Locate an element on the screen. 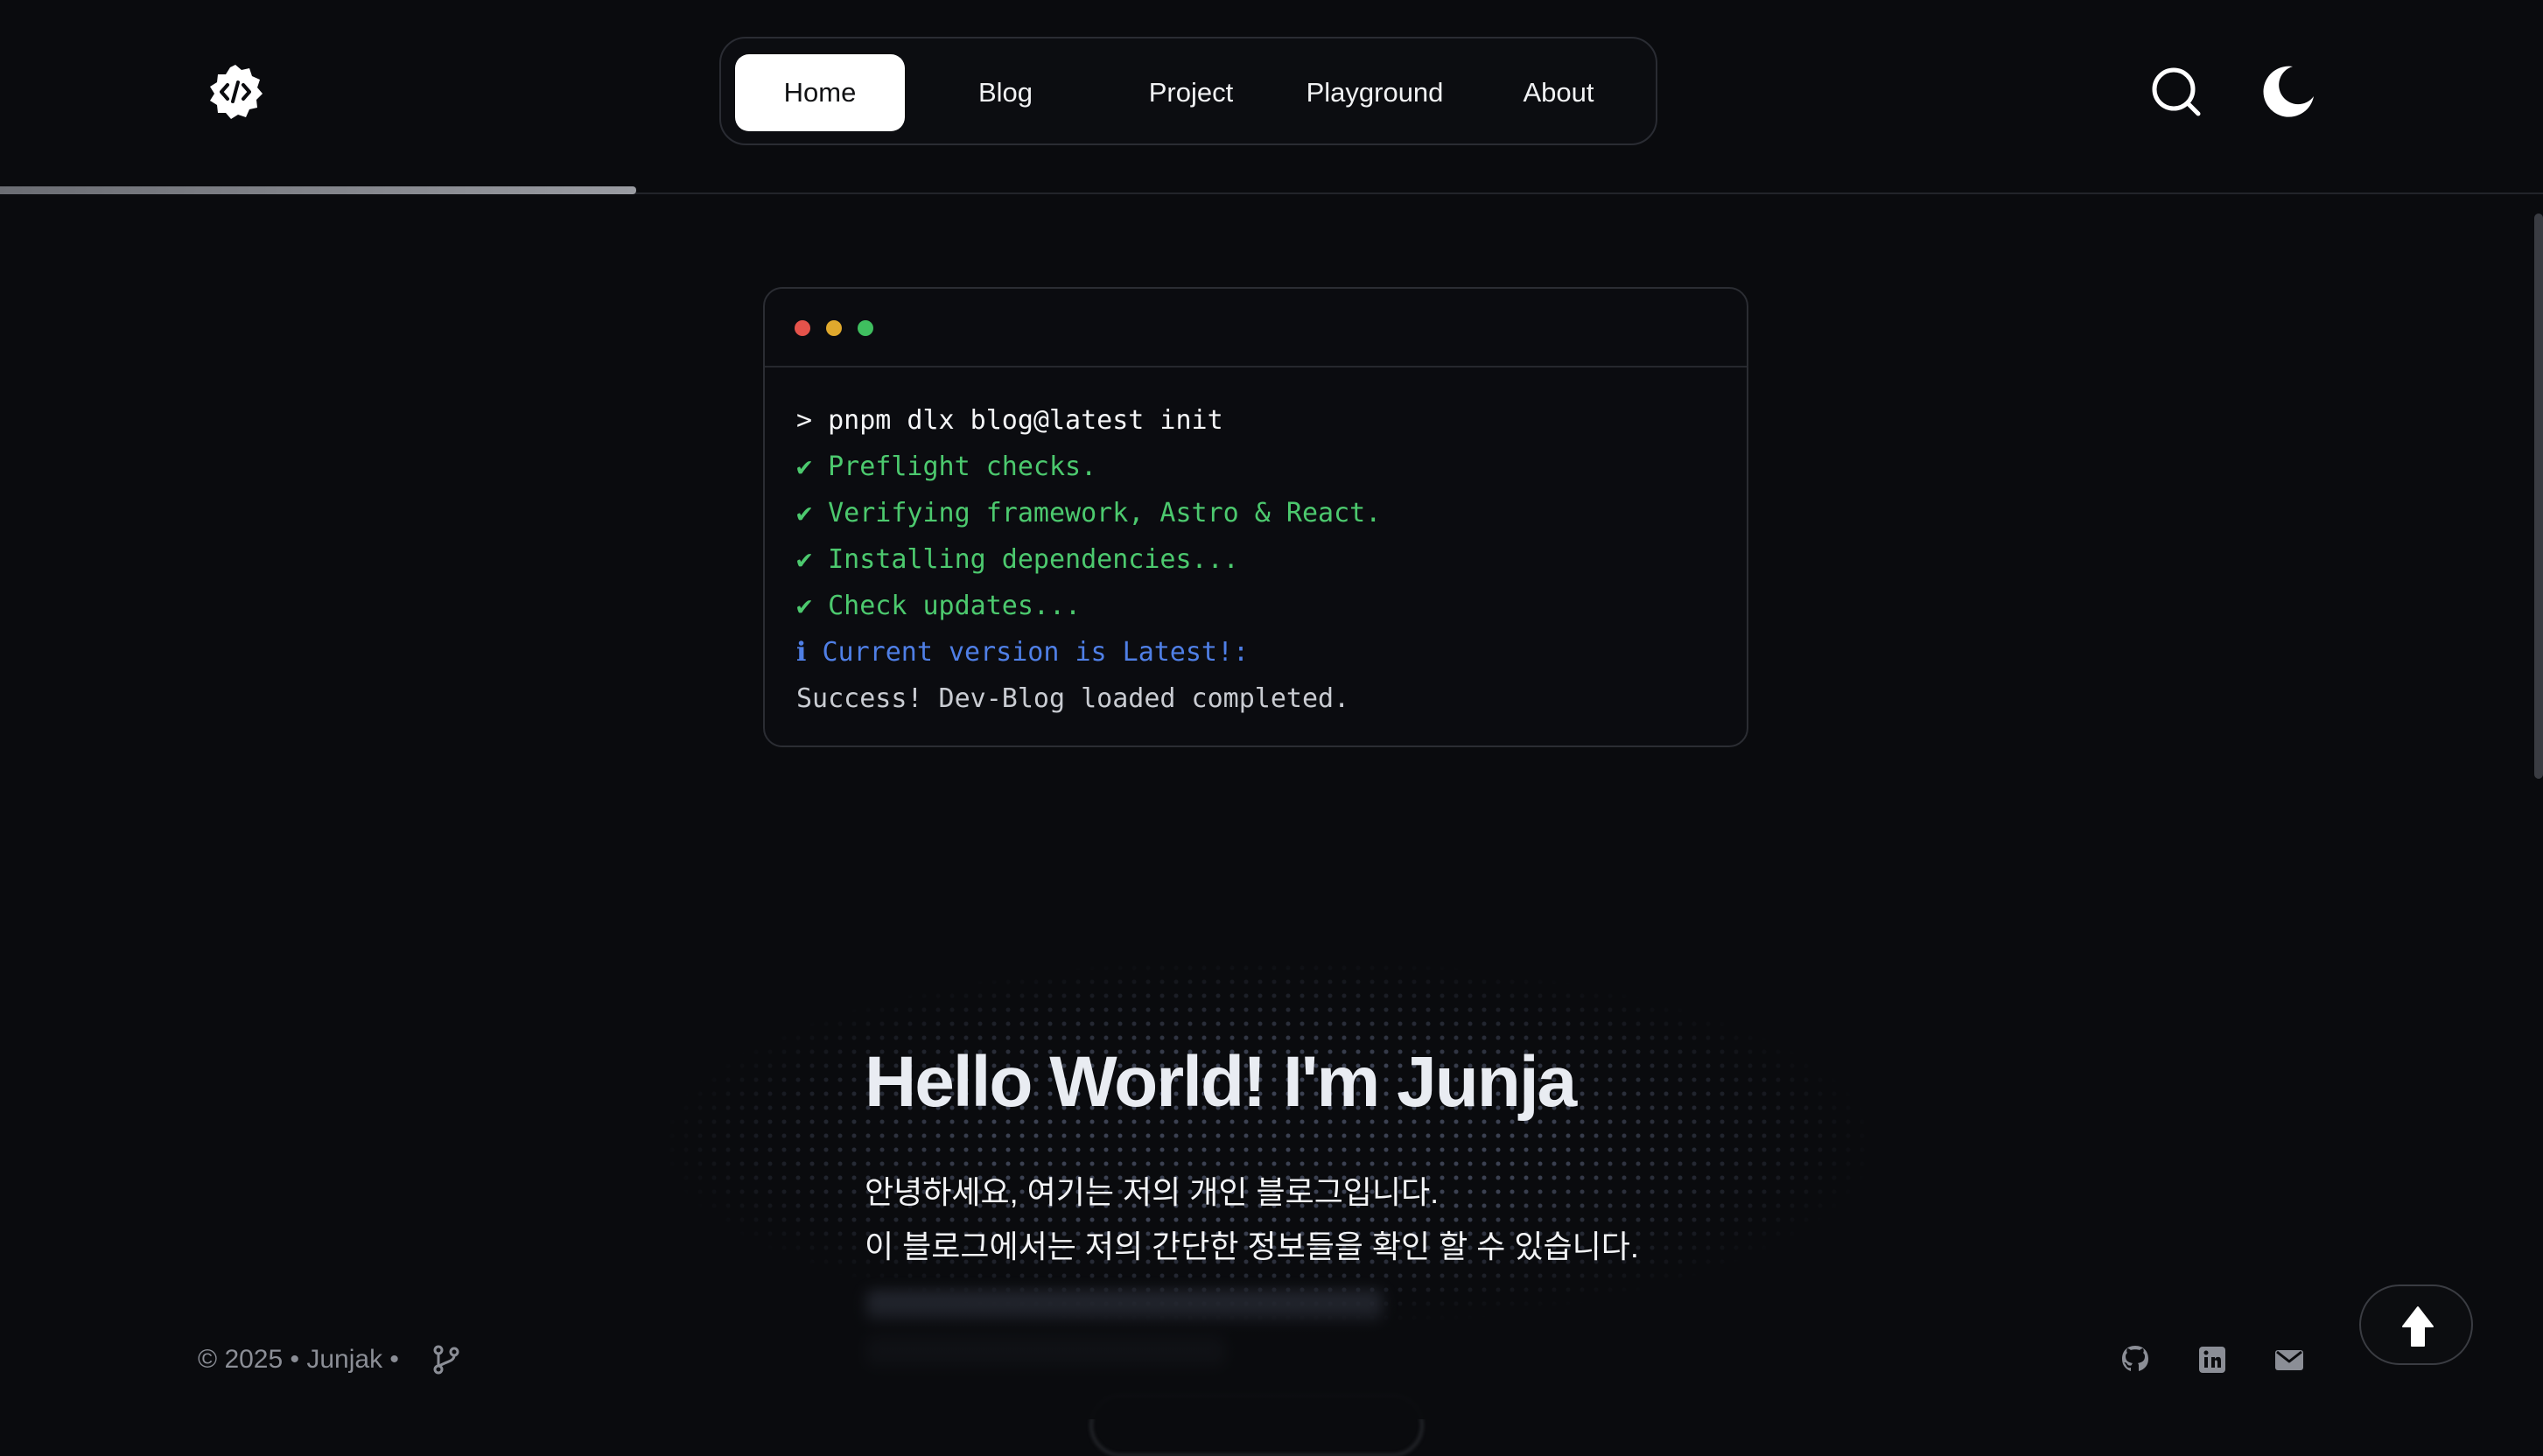 The width and height of the screenshot is (2543, 1456). nav-blog: Blog is located at coordinates (1005, 92).